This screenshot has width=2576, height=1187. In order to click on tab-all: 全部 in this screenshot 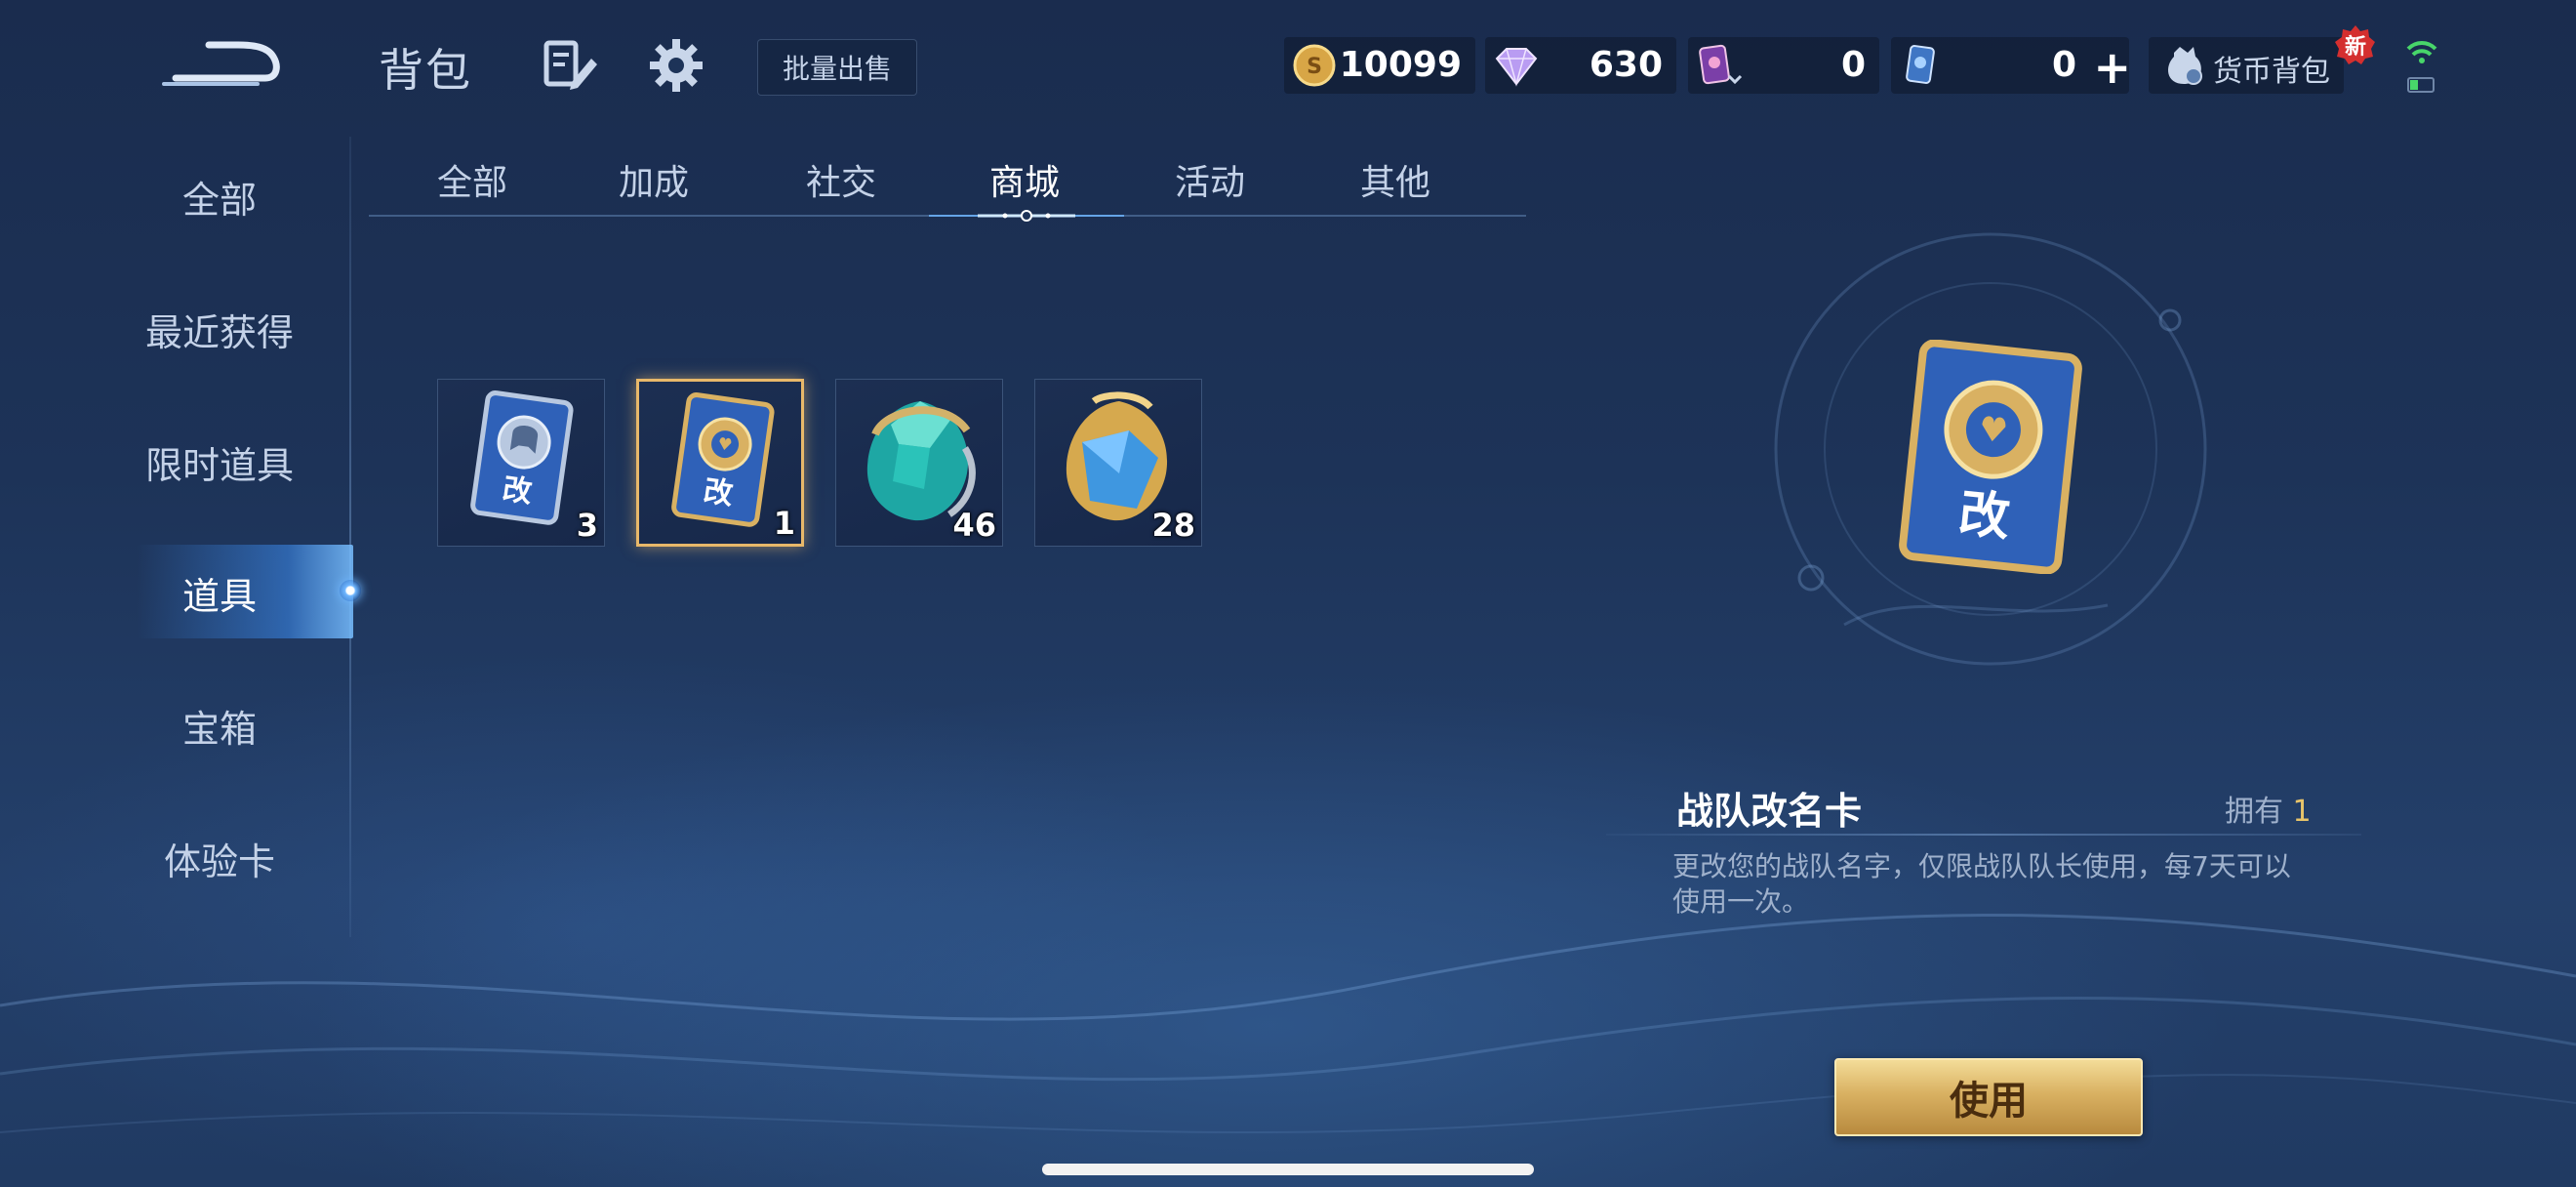, I will do `click(472, 179)`.